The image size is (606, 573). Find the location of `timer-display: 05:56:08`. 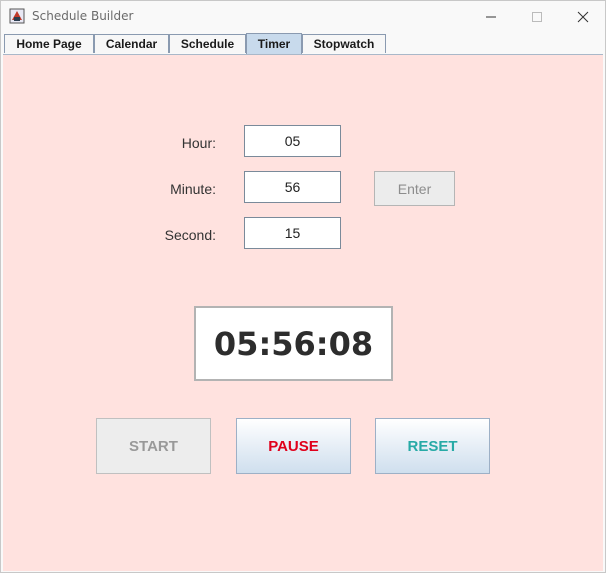

timer-display: 05:56:08 is located at coordinates (293, 343).